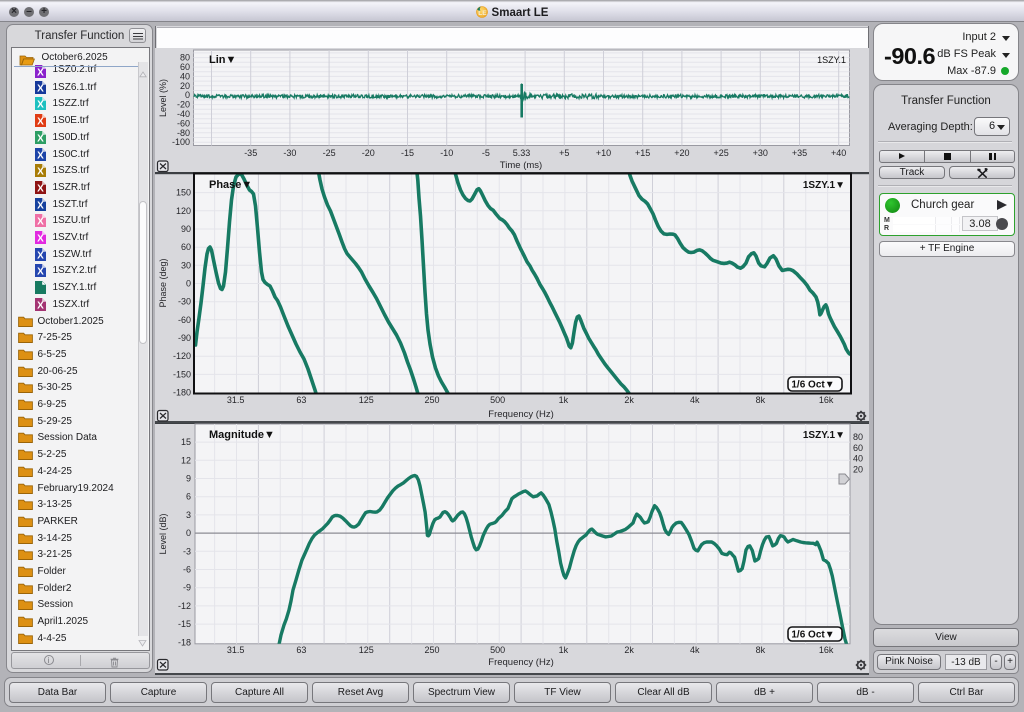 The image size is (1024, 712). I want to click on svg-text: -12, so click(184, 606).